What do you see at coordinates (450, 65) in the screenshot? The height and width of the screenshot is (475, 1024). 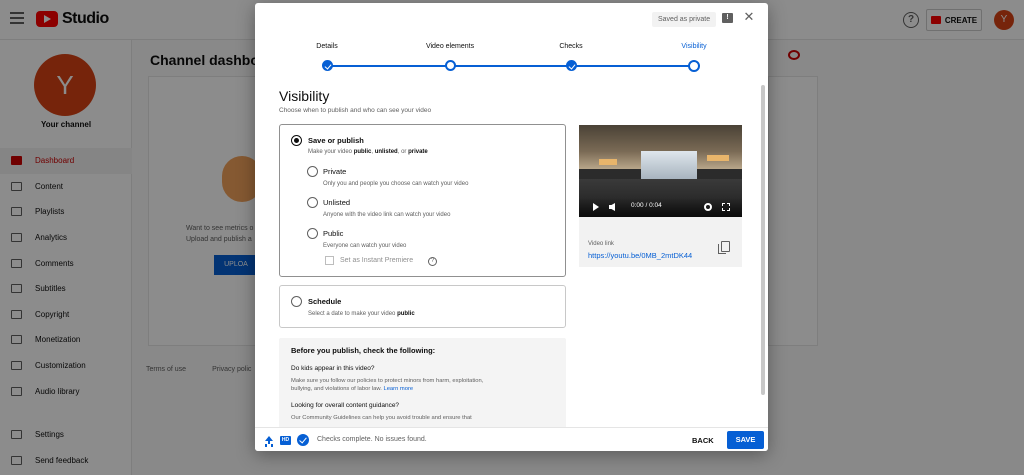 I see `step-dot-icon` at bounding box center [450, 65].